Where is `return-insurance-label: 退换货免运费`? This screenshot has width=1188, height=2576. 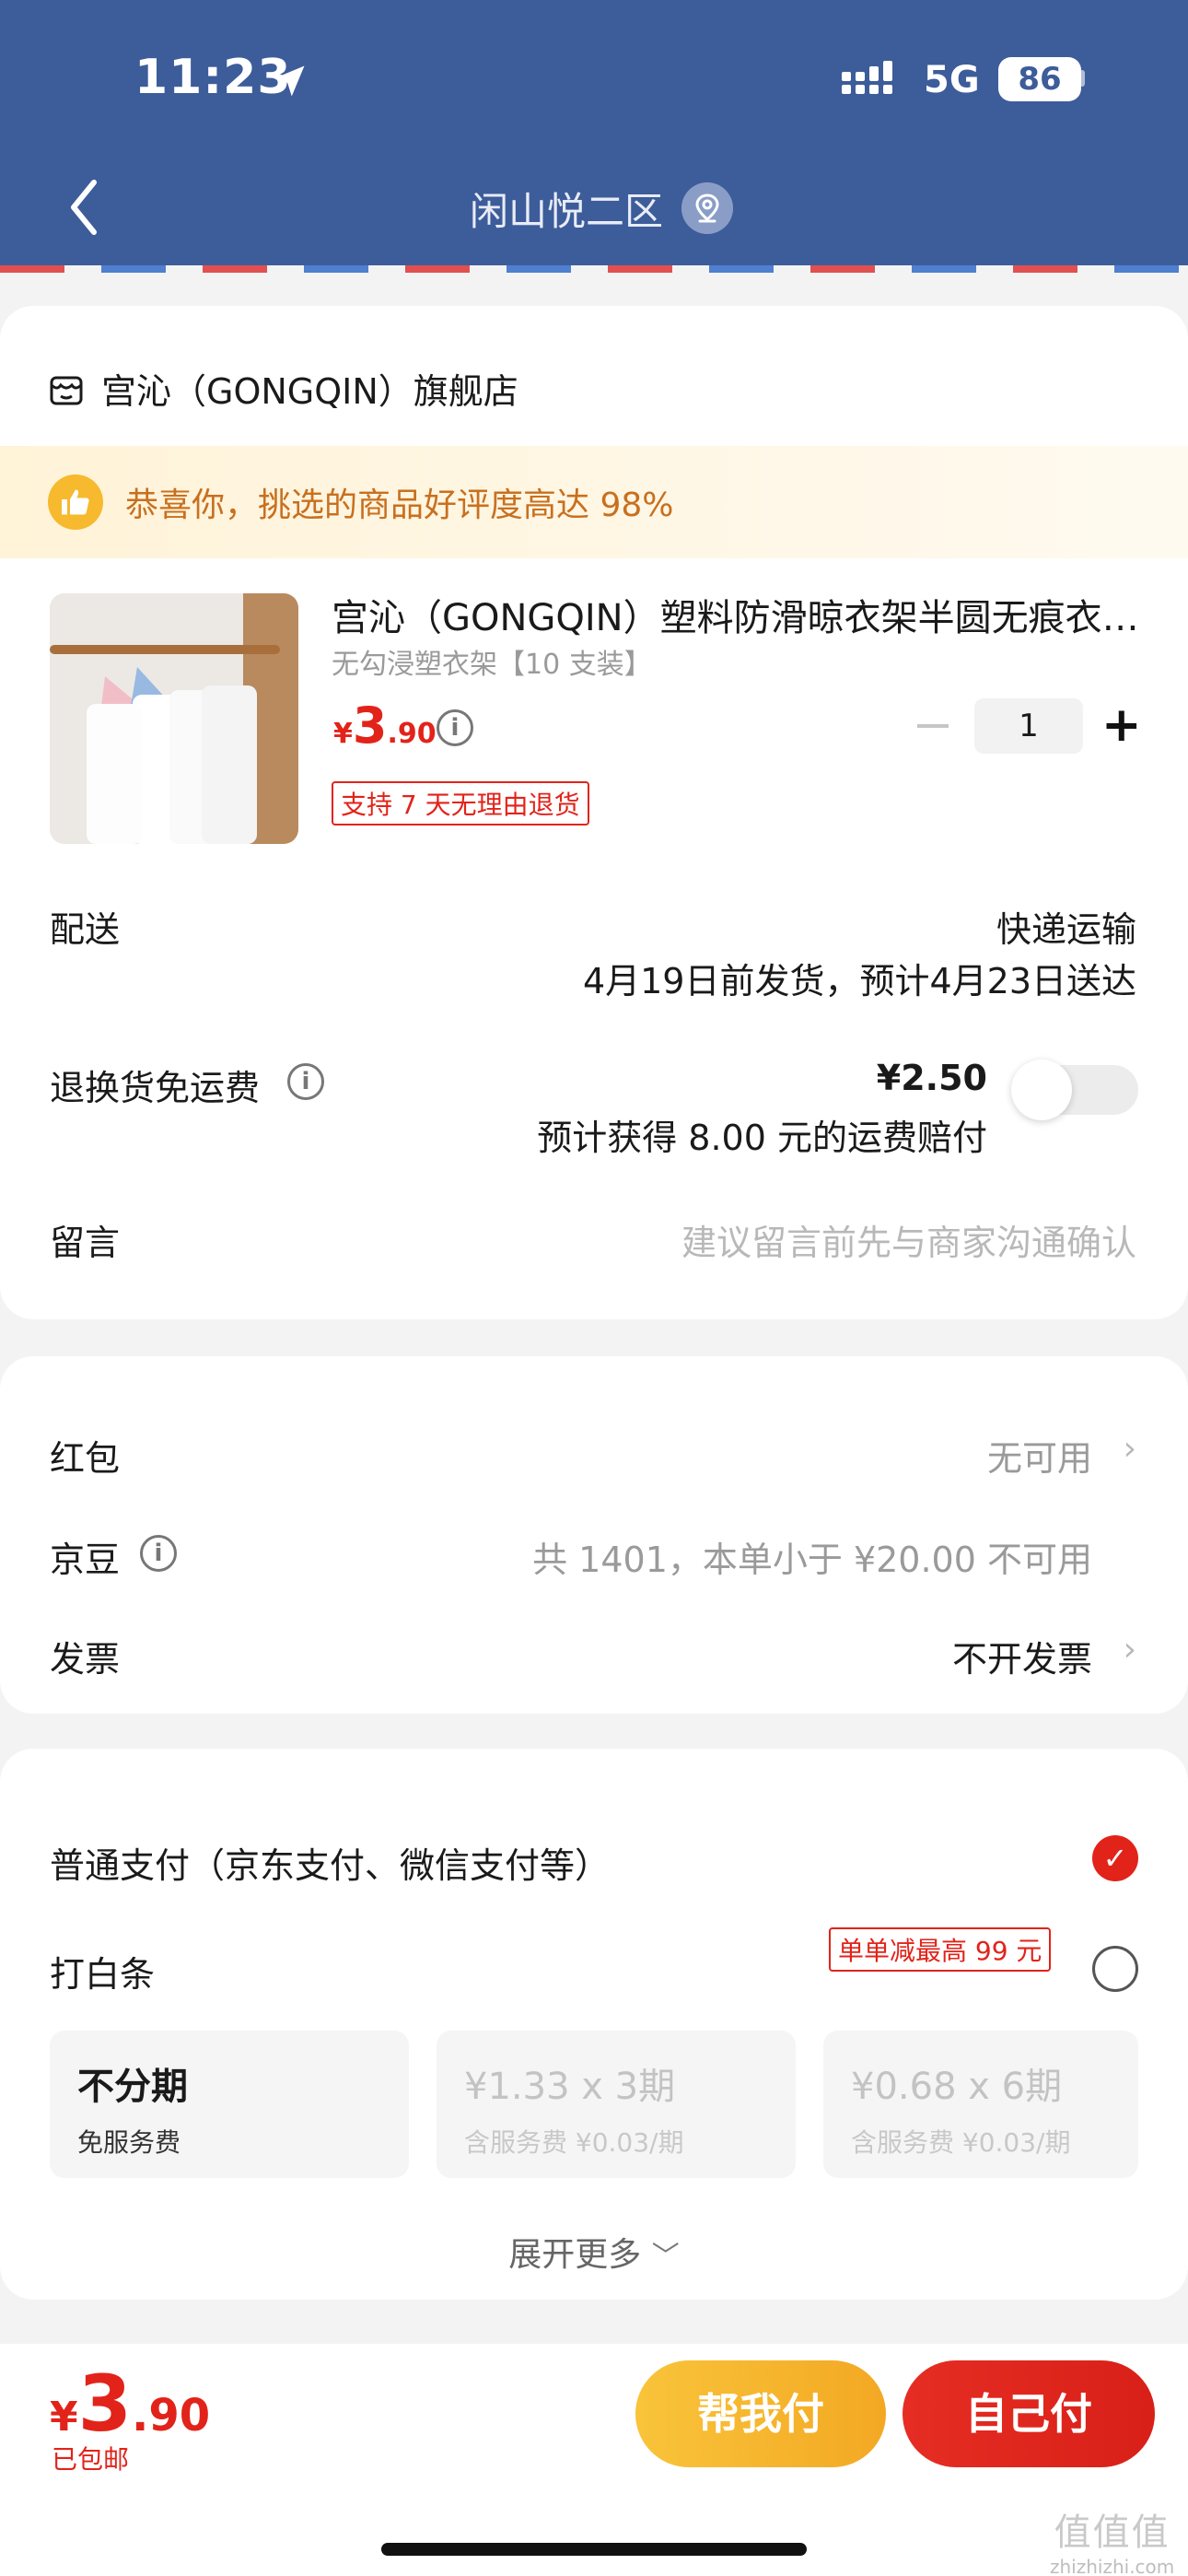 return-insurance-label: 退换货免运费 is located at coordinates (155, 1088).